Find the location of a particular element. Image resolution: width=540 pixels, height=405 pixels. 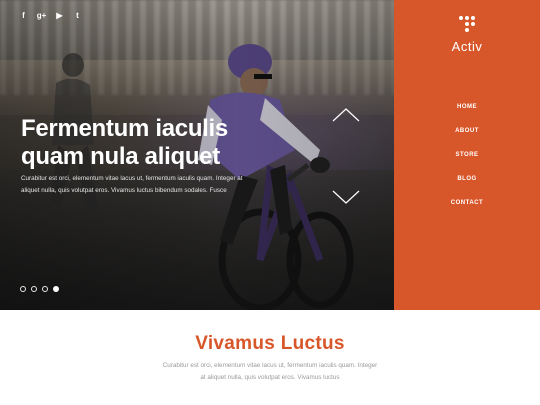

social-links: f g+ ▶ t is located at coordinates (50, 15).